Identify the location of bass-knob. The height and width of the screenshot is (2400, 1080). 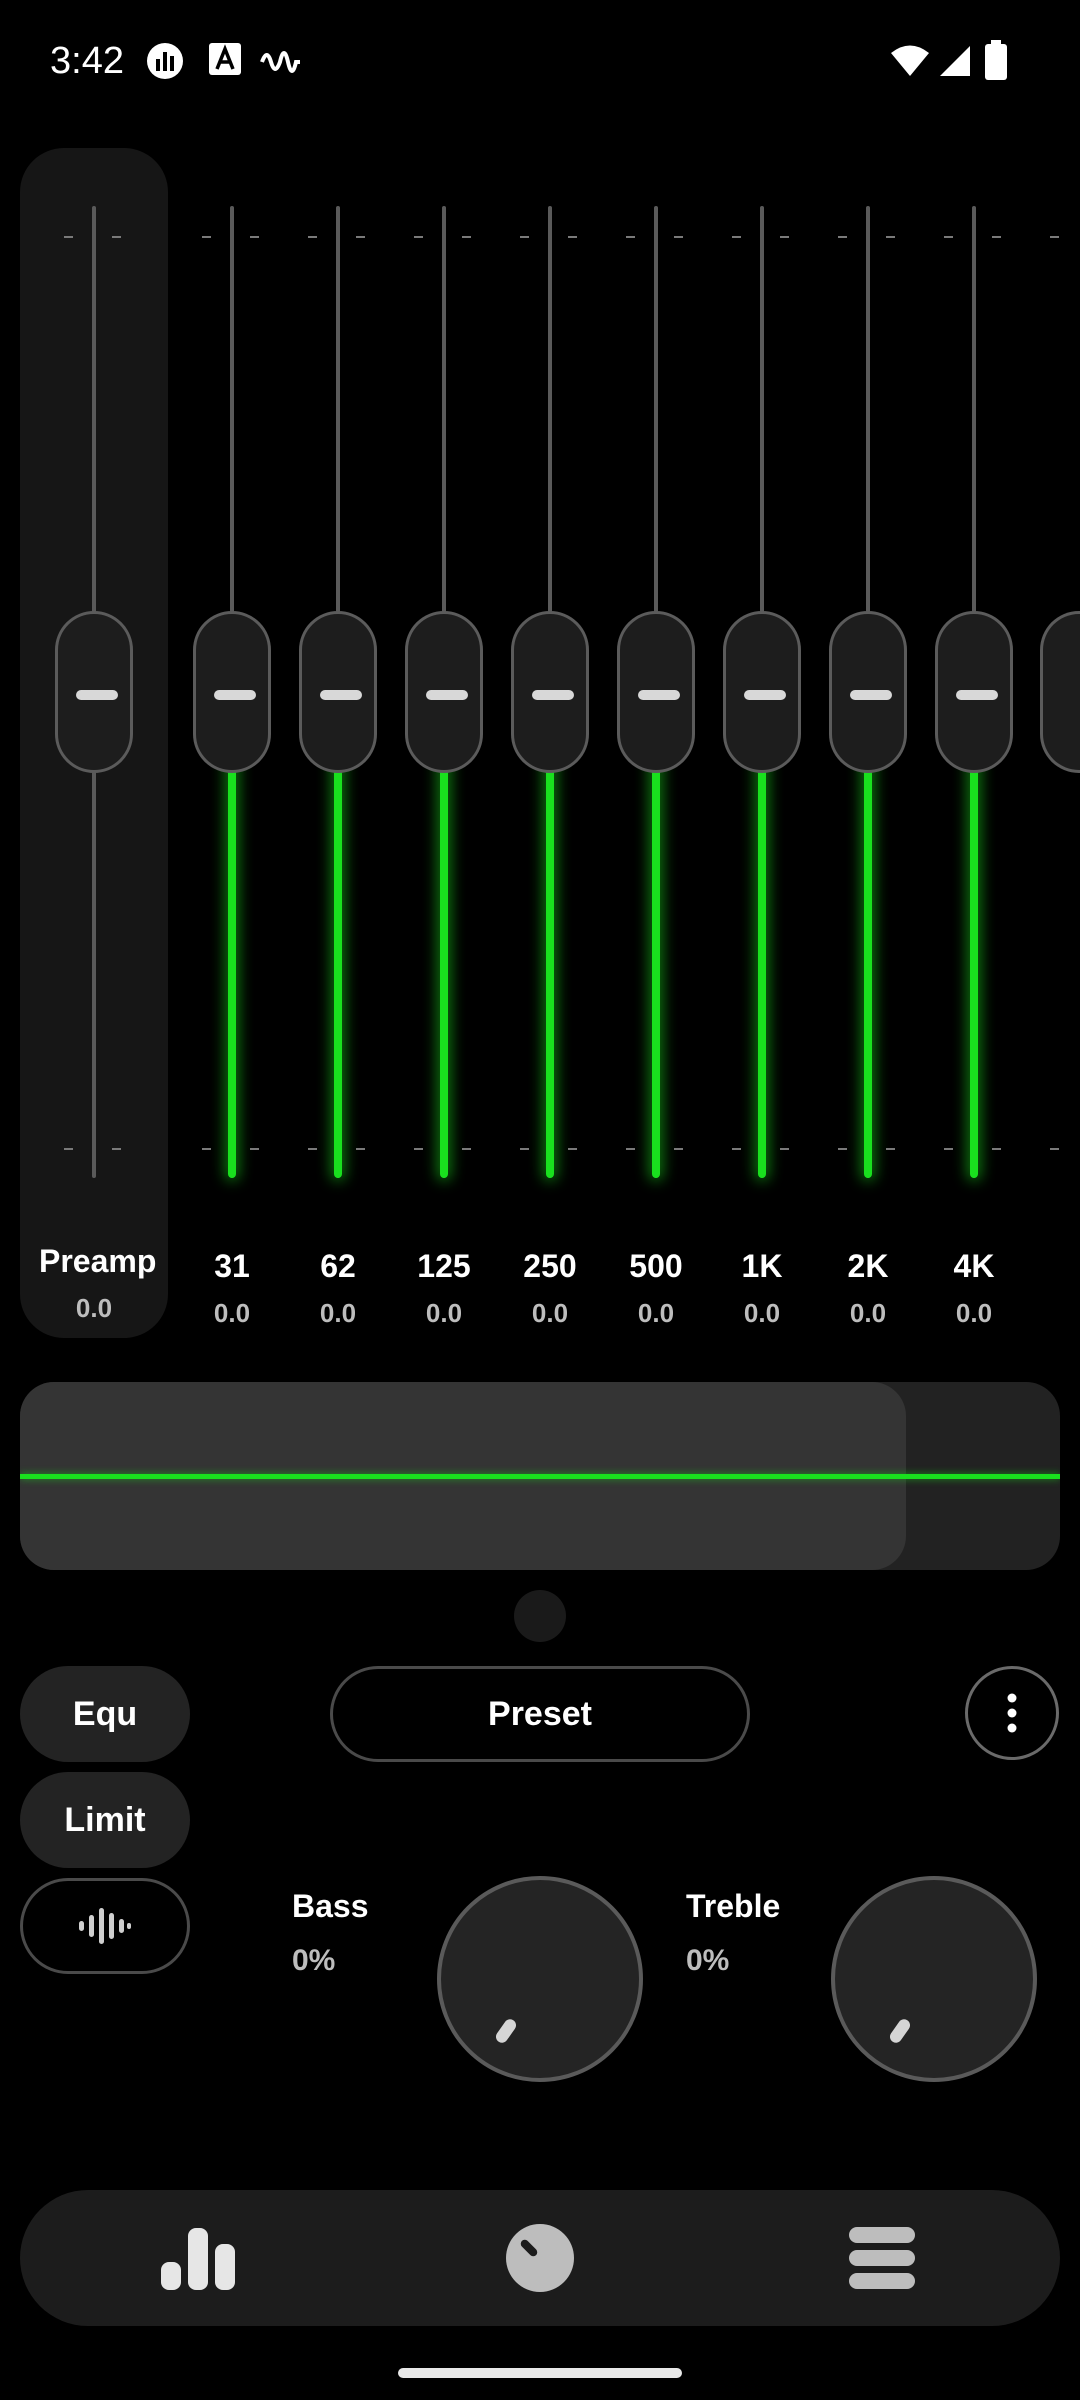
(540, 1979).